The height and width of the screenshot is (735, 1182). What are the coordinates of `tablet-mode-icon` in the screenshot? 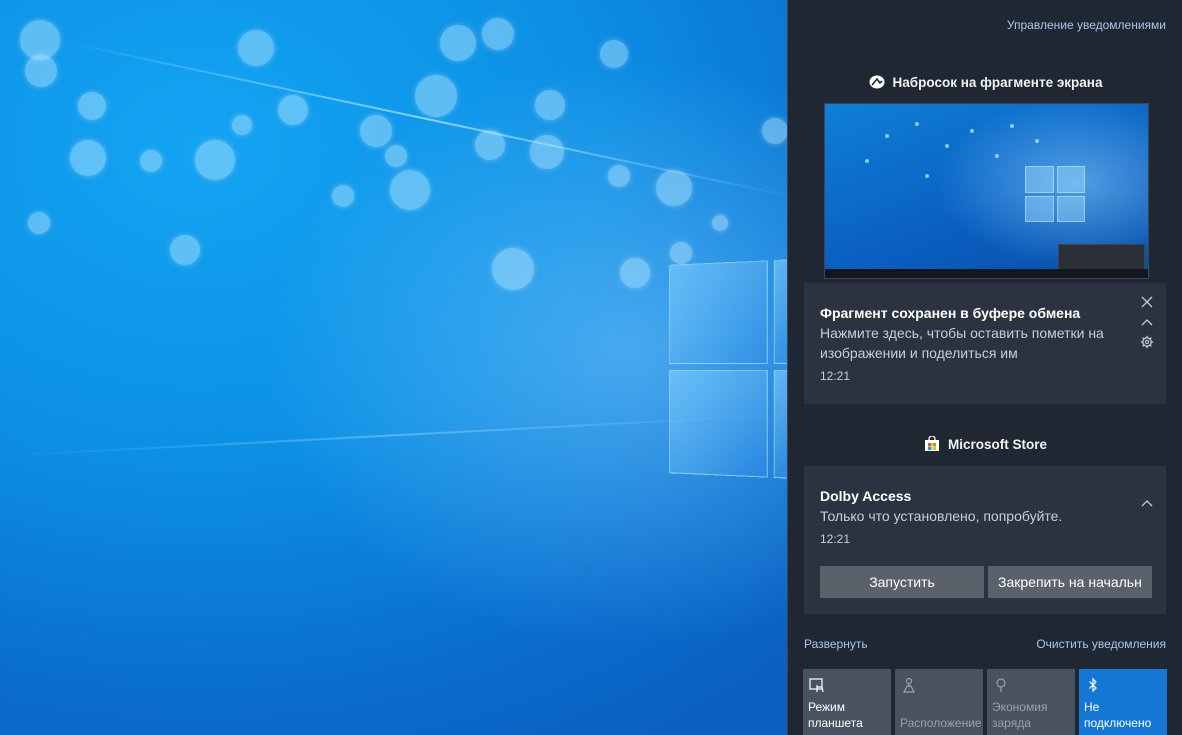 It's located at (817, 685).